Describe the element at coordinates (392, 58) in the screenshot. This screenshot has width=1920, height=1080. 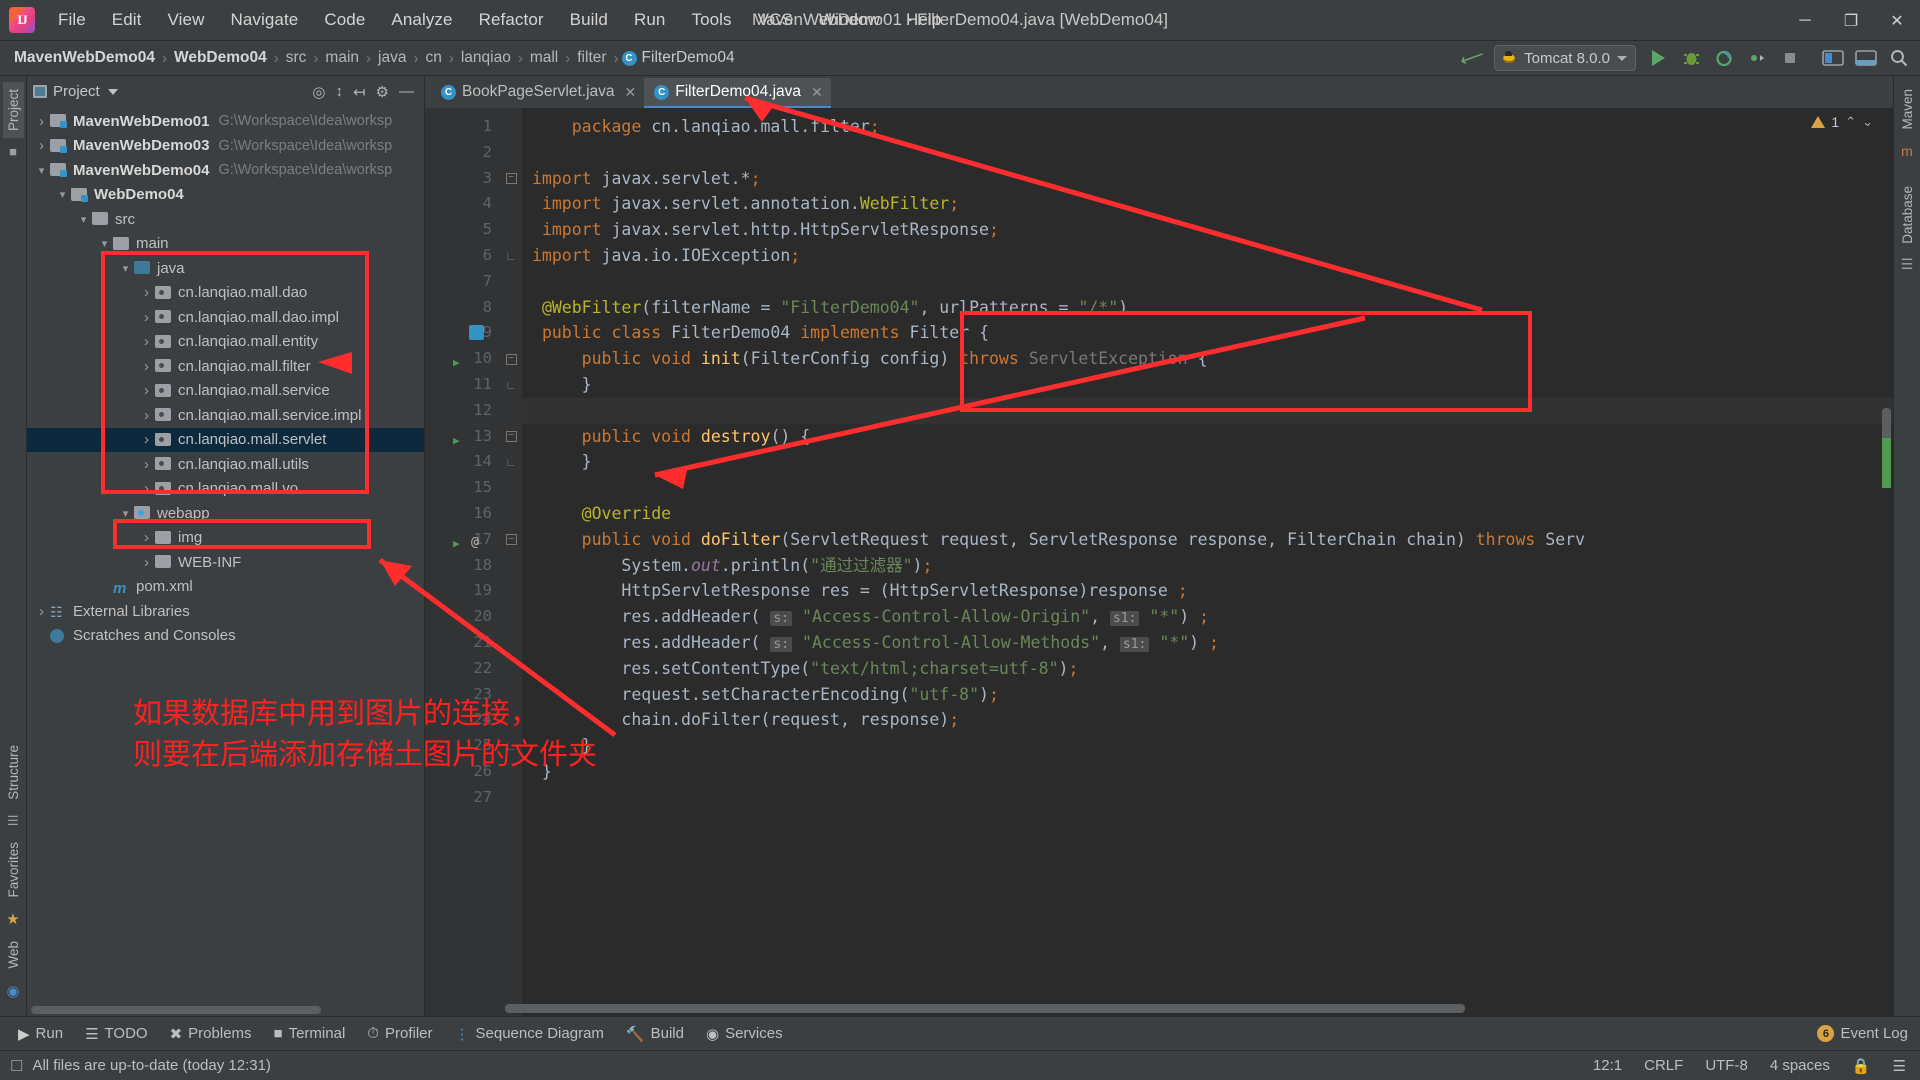
I see `breadcrumb-item-4: java` at that location.